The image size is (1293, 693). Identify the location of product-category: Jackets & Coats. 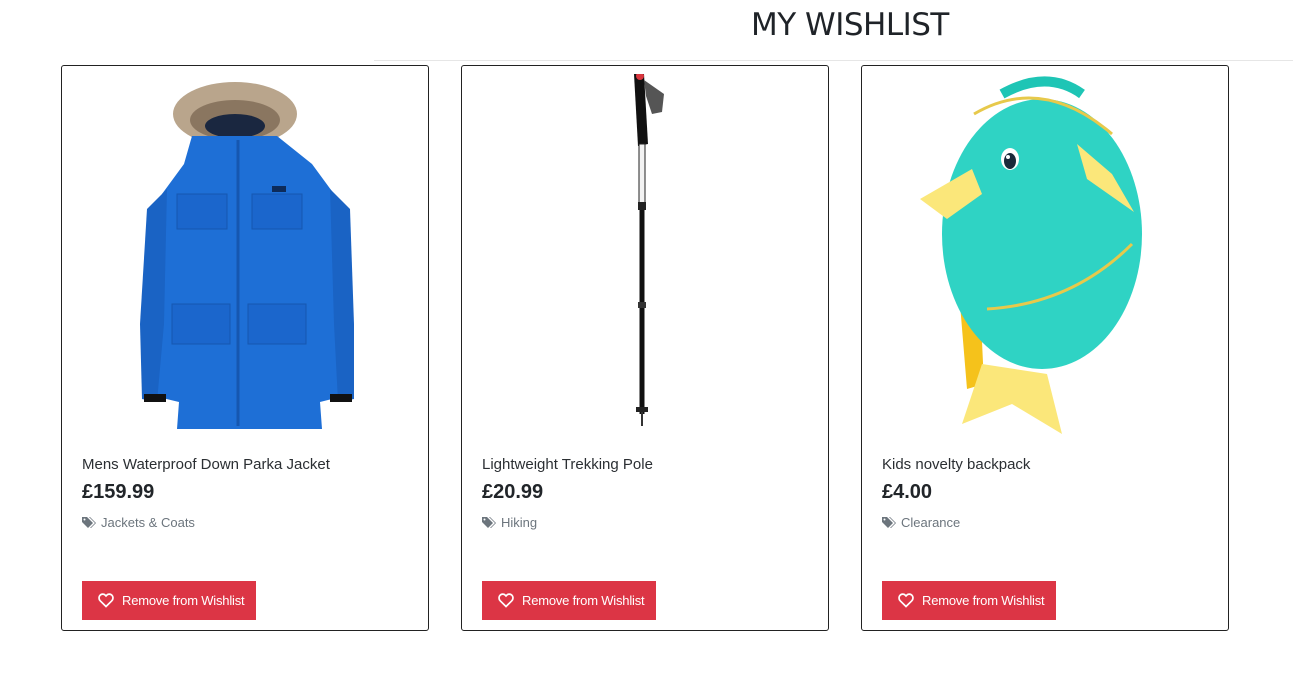
(138, 522).